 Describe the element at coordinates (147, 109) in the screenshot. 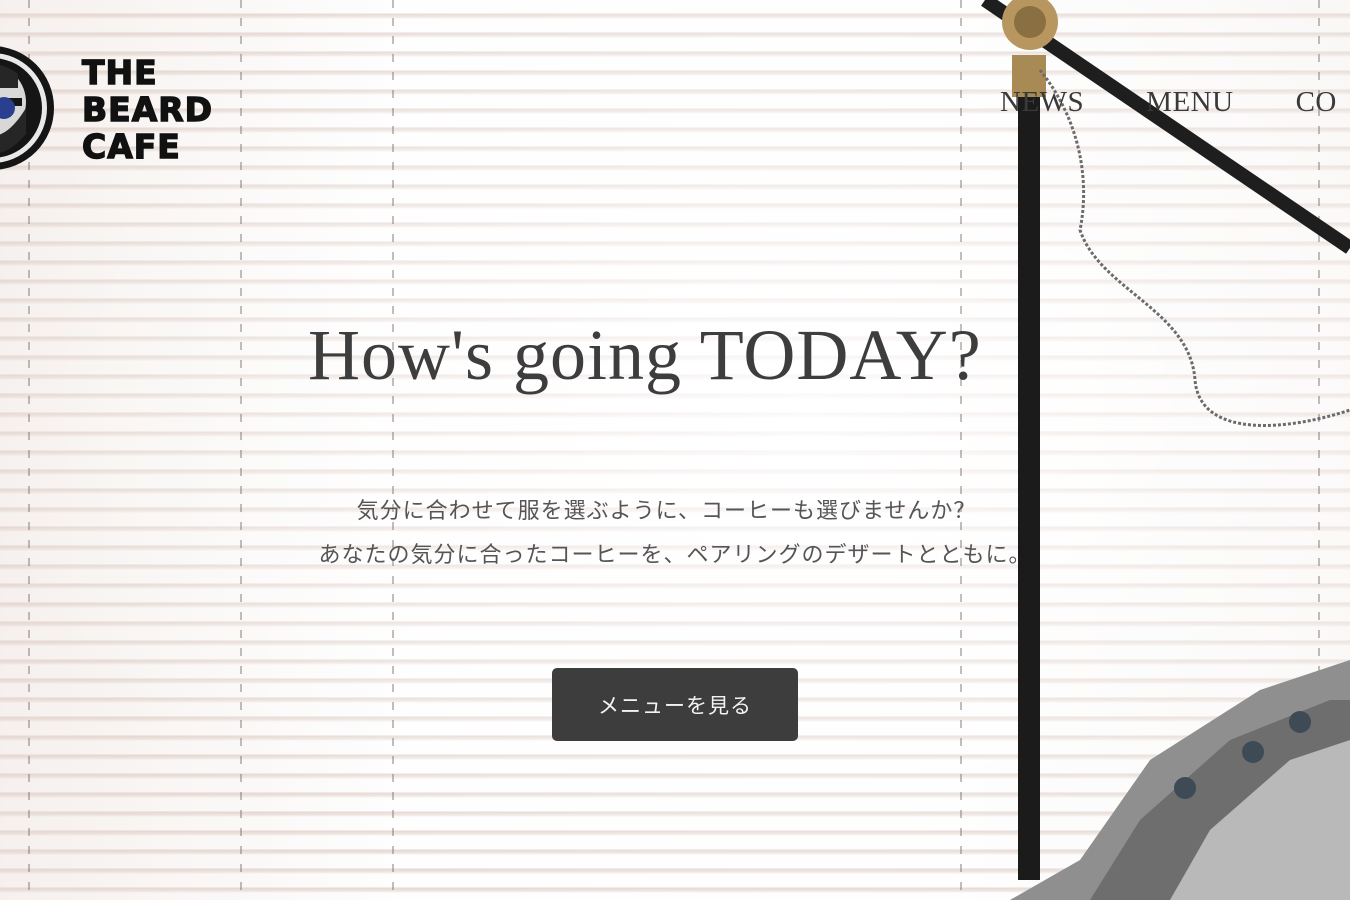

I see `brand-line-2: BEARD` at that location.